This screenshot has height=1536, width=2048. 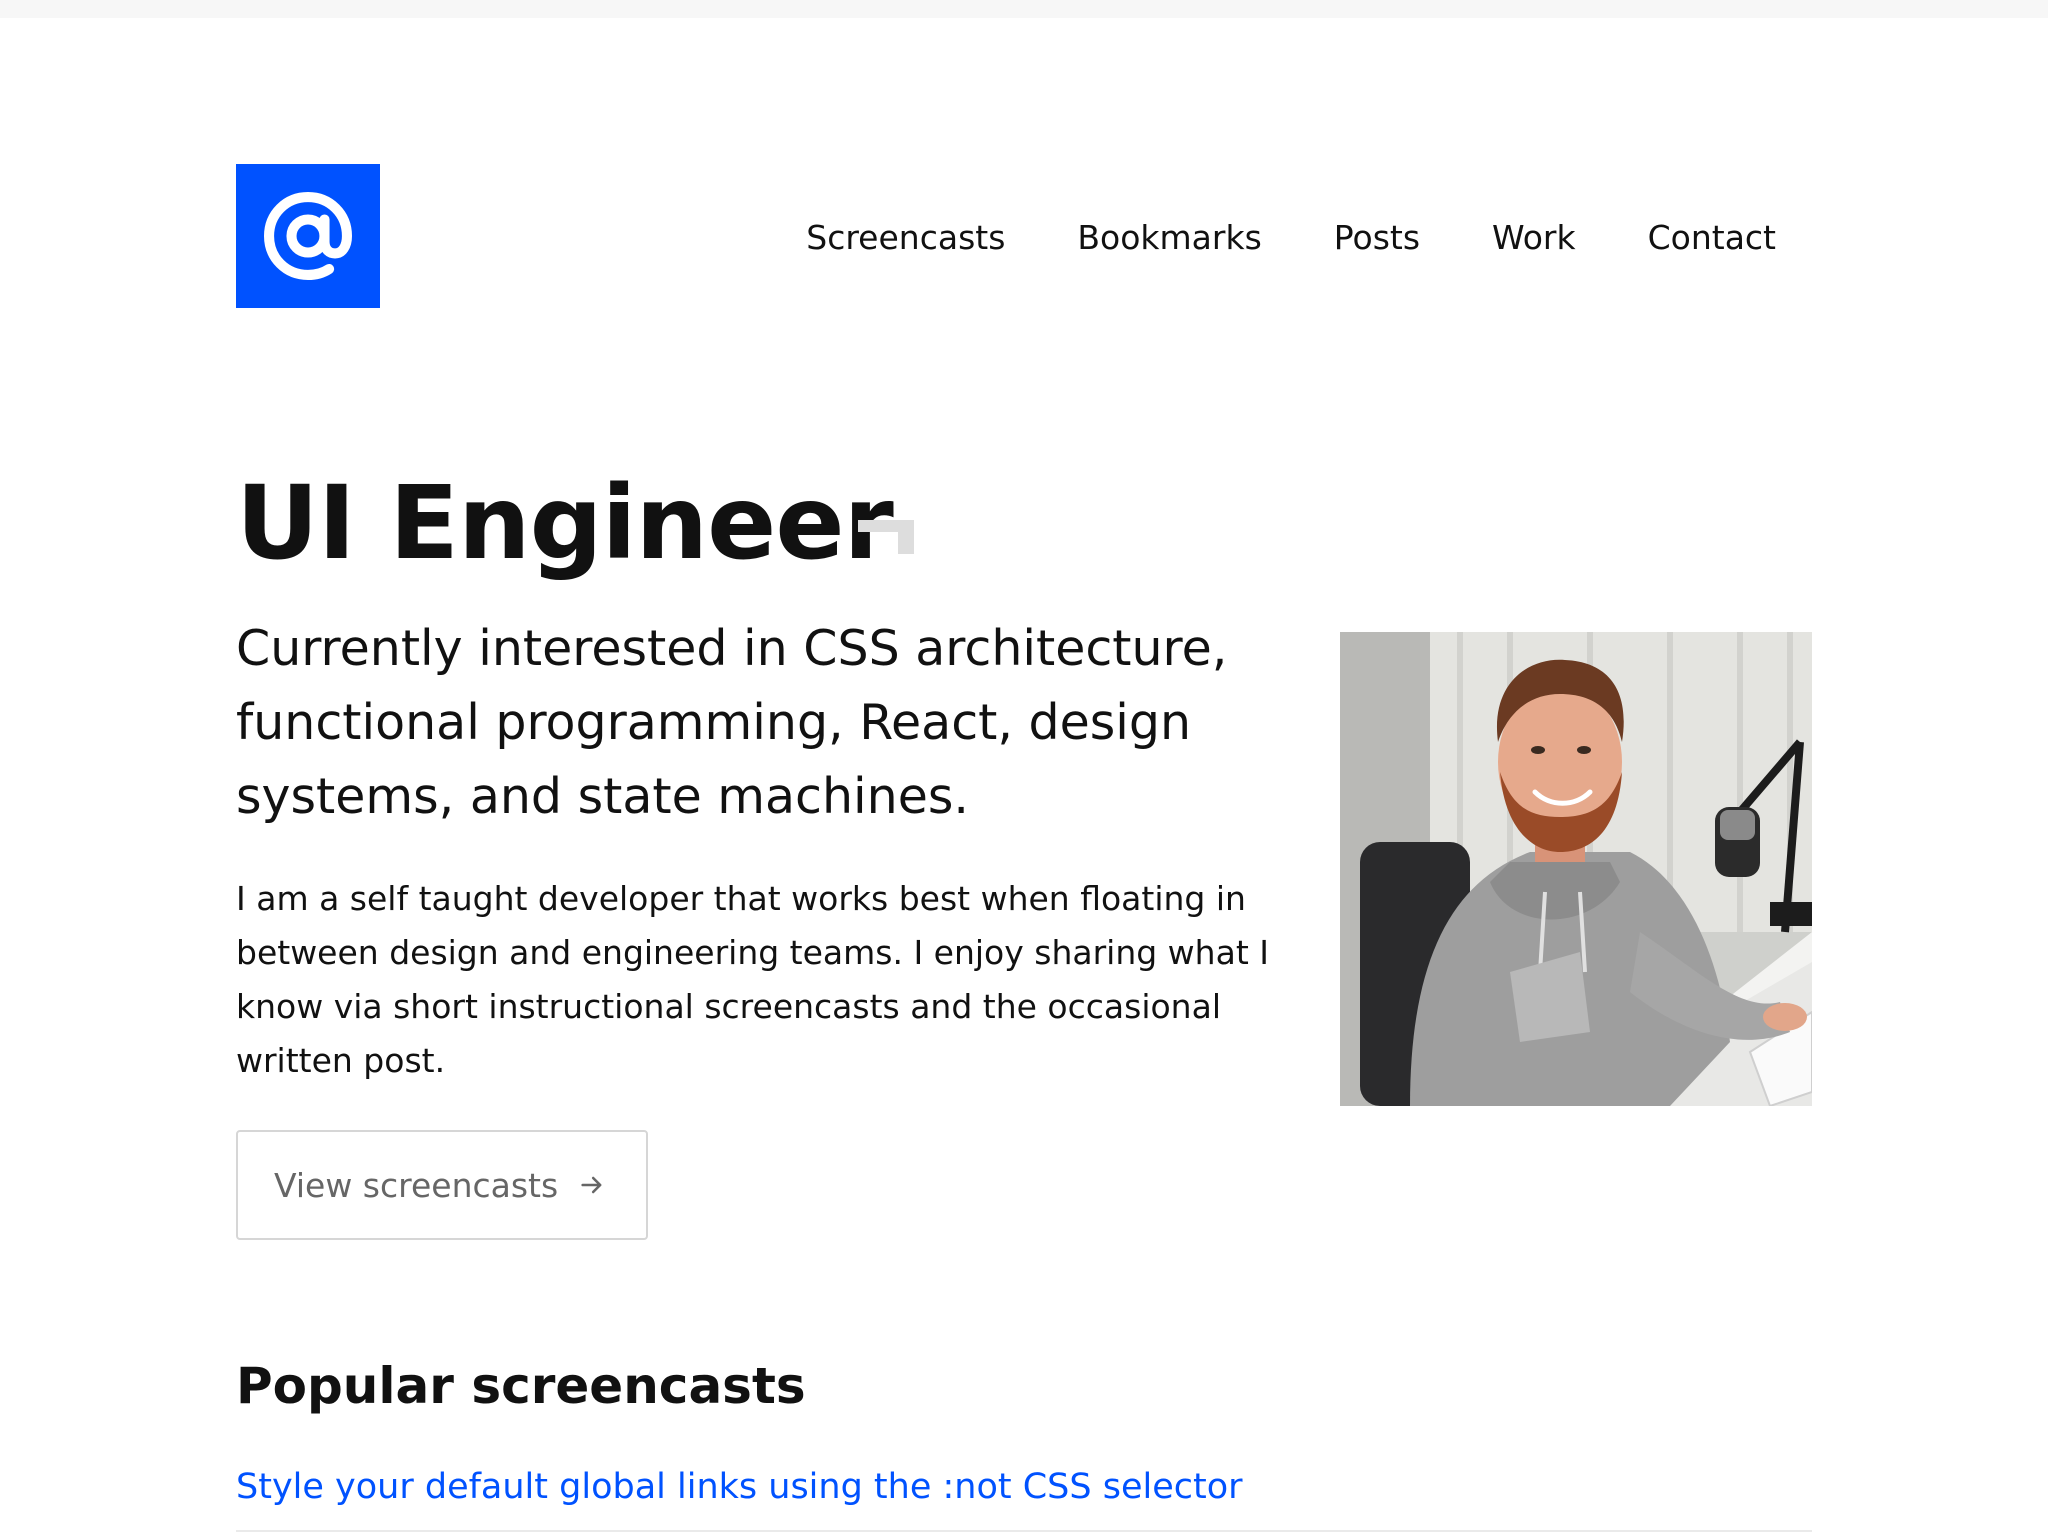 I want to click on text-cursor-icon, so click(x=886, y=537).